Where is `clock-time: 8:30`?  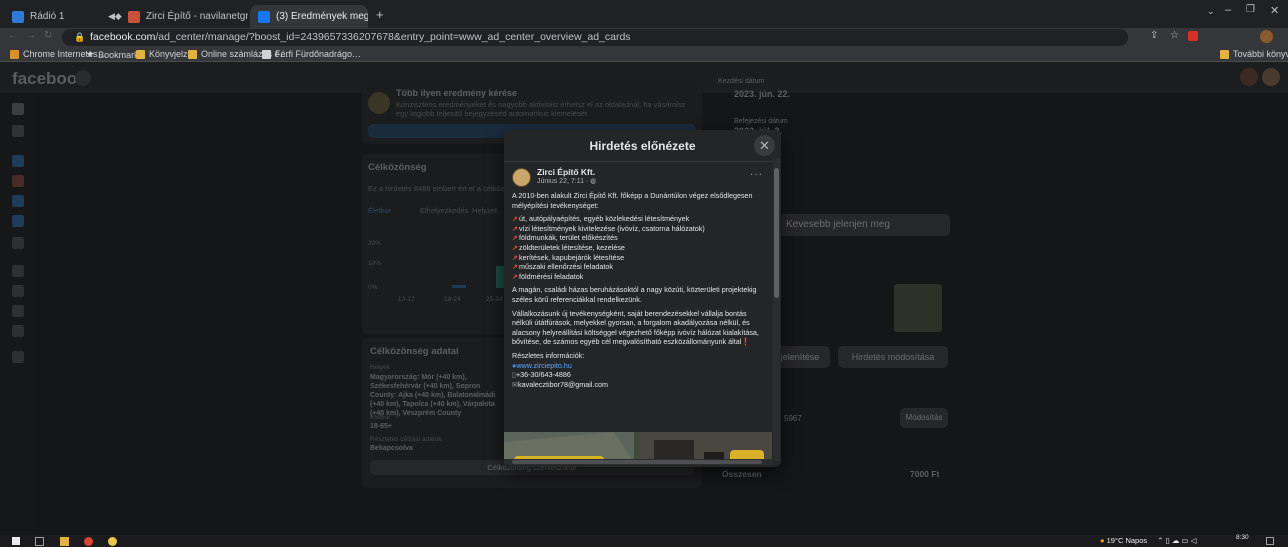 clock-time: 8:30 is located at coordinates (1242, 537).